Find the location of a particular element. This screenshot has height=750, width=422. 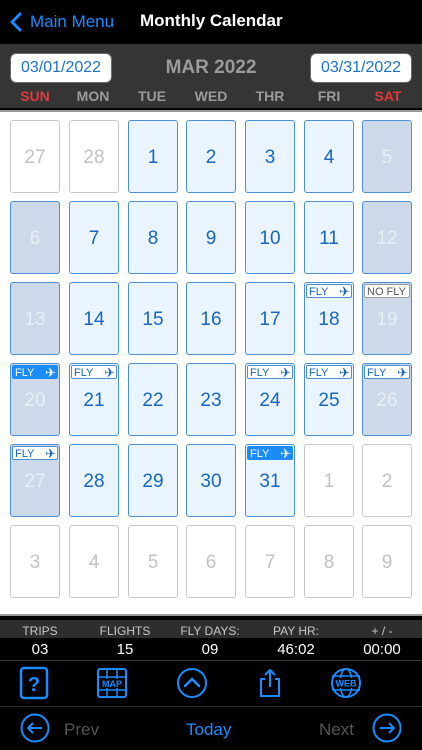

calendar-day-cell: 15 is located at coordinates (153, 318).